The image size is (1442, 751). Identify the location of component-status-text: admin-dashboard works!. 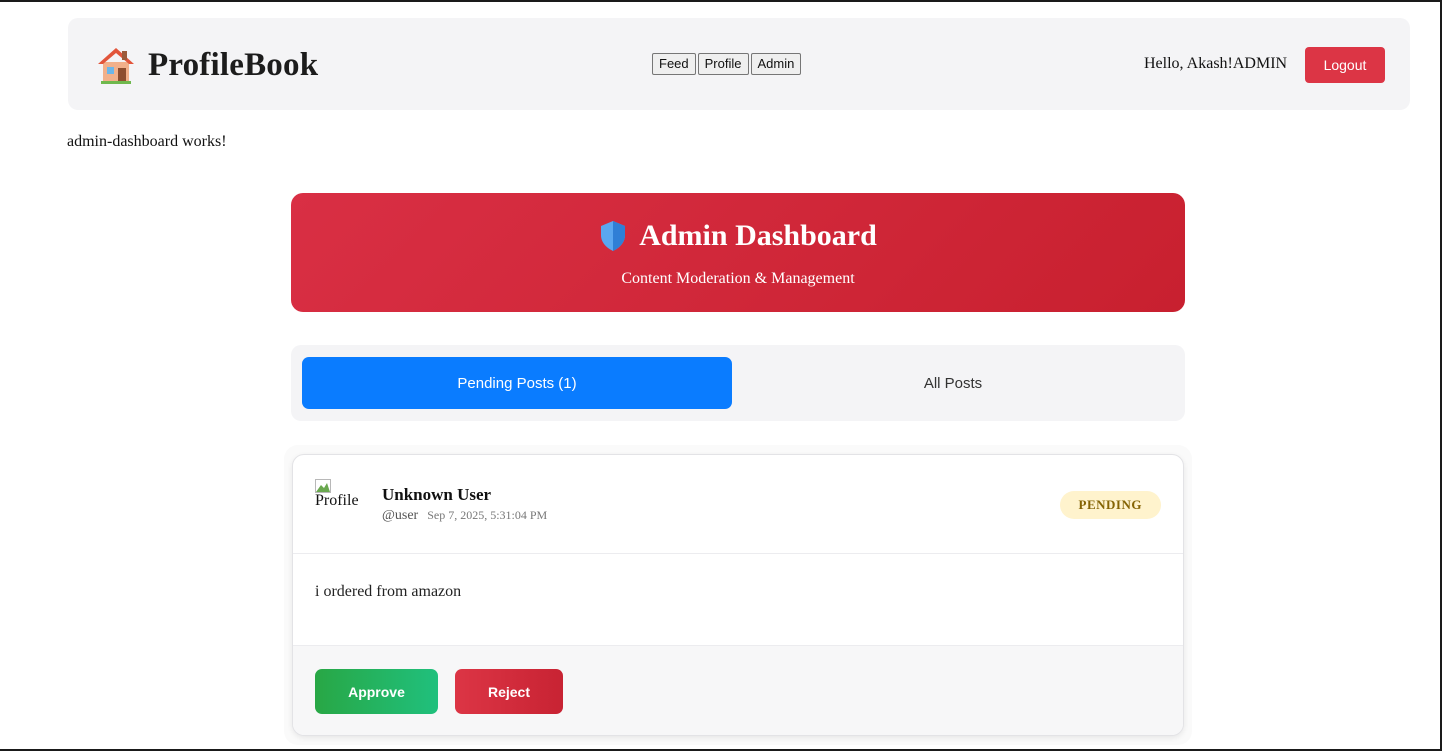
(147, 141).